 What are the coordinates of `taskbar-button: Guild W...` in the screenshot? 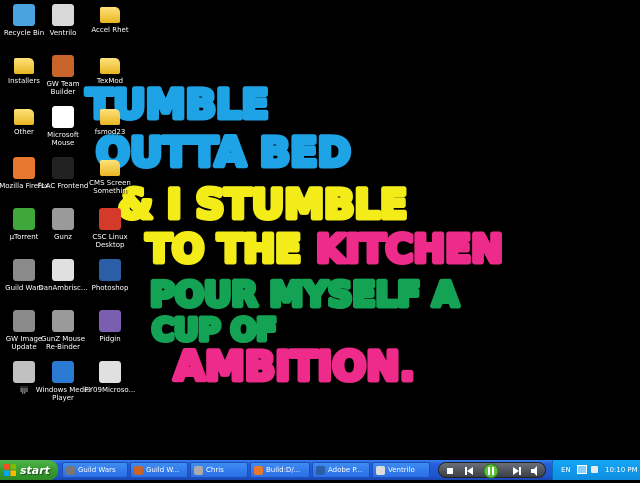 It's located at (159, 470).